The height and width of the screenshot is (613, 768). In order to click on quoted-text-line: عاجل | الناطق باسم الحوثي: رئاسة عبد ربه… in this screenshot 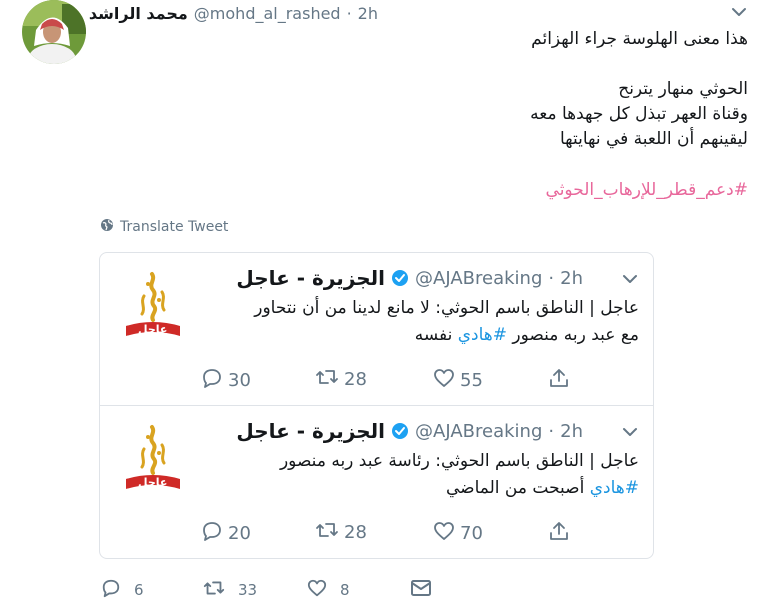, I will do `click(459, 461)`.